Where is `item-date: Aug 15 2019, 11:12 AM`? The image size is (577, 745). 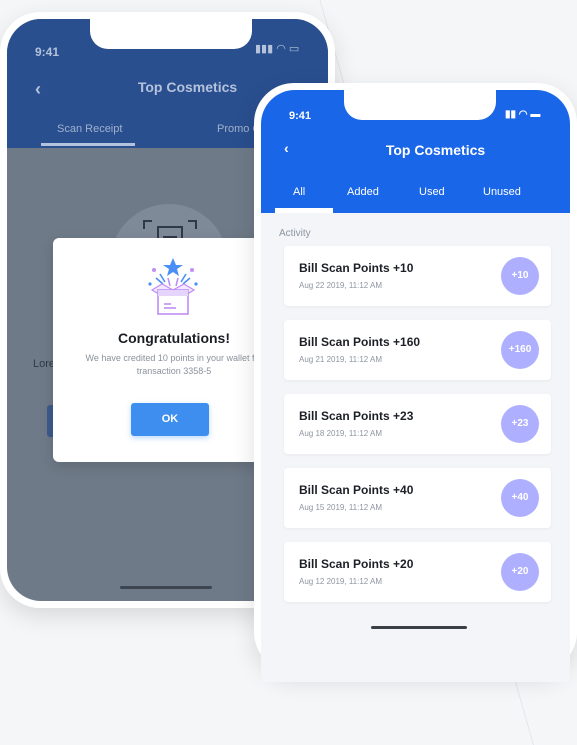 item-date: Aug 15 2019, 11:12 AM is located at coordinates (341, 507).